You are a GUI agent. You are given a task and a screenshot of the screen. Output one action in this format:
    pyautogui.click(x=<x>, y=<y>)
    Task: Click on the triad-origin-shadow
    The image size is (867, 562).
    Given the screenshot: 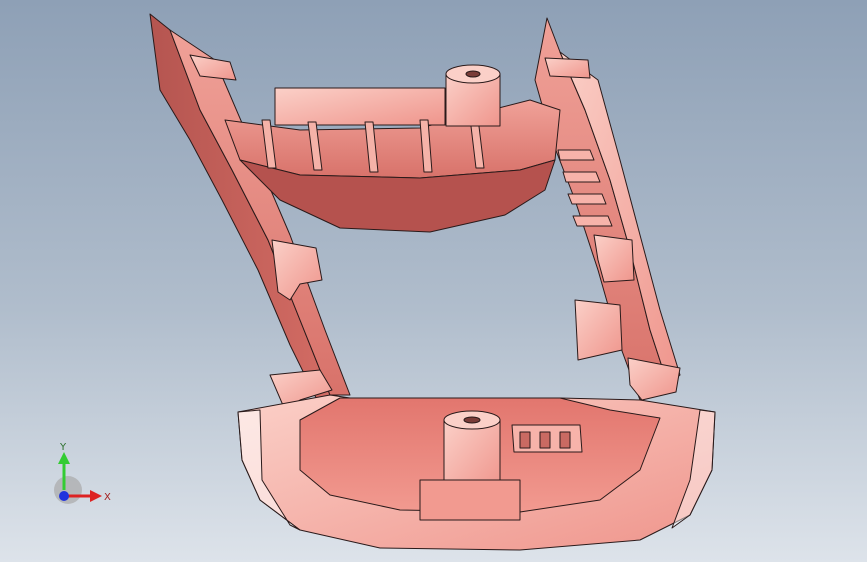 What is the action you would take?
    pyautogui.click(x=68, y=490)
    